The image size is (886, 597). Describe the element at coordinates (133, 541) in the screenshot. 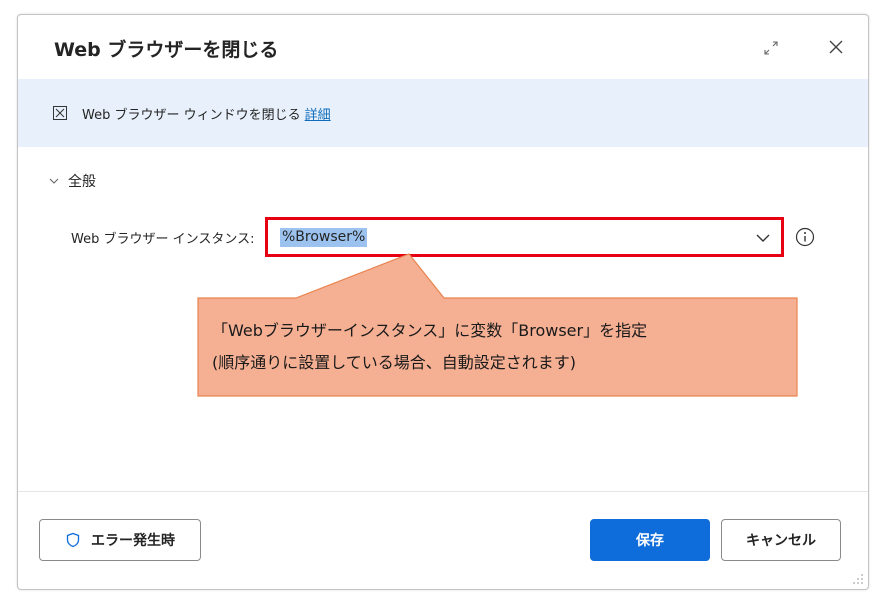

I see `on-error-label: エラー発生時` at that location.